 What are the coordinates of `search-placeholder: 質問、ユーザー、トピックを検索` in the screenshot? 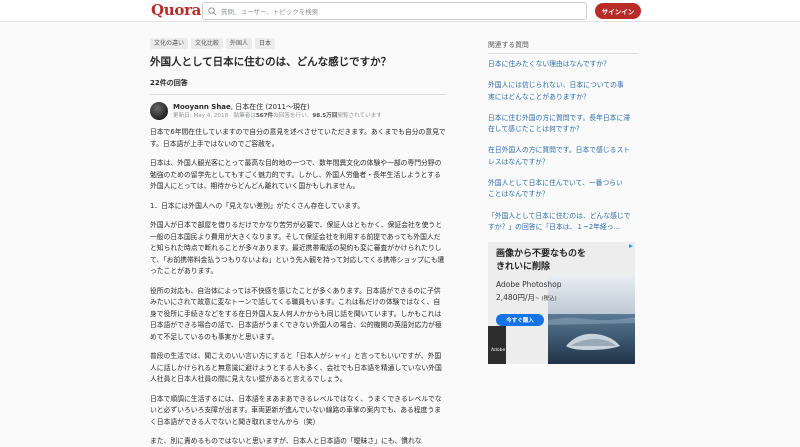 It's located at (270, 12).